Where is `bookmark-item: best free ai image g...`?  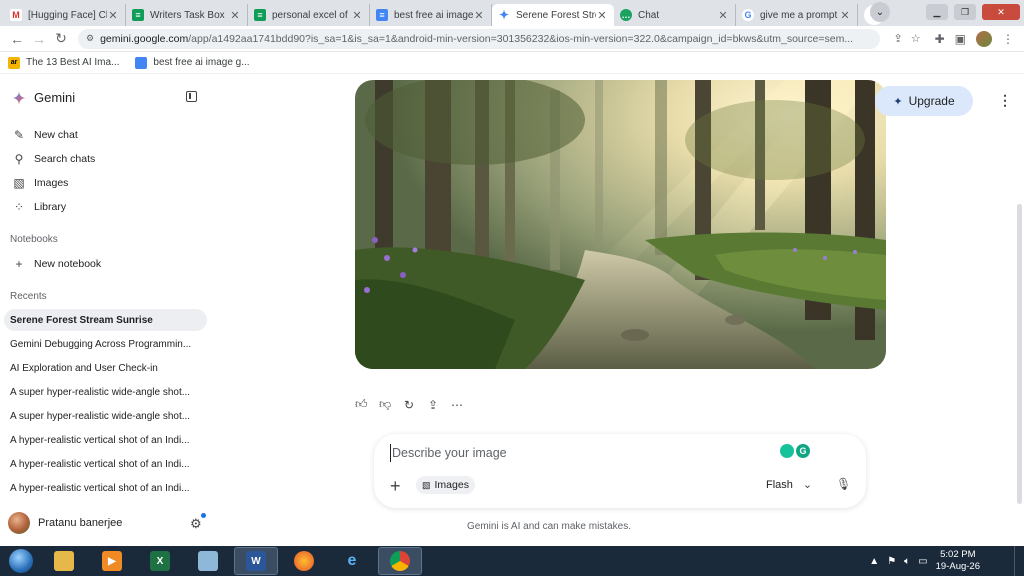
bookmark-item: best free ai image g... is located at coordinates (192, 62).